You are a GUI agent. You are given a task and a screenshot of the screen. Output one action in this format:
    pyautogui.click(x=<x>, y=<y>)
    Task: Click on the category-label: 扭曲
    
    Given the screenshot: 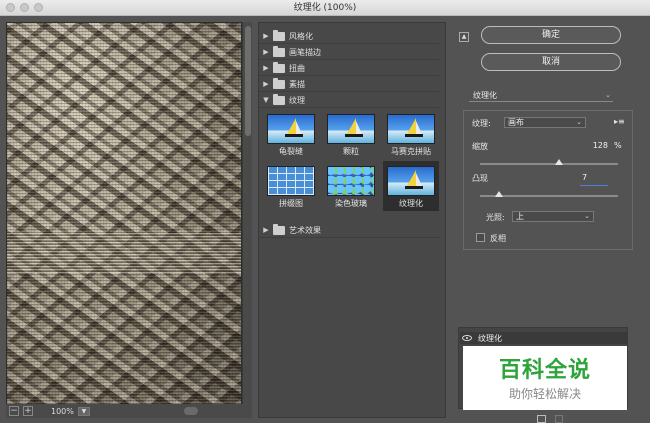 What is the action you would take?
    pyautogui.click(x=297, y=68)
    